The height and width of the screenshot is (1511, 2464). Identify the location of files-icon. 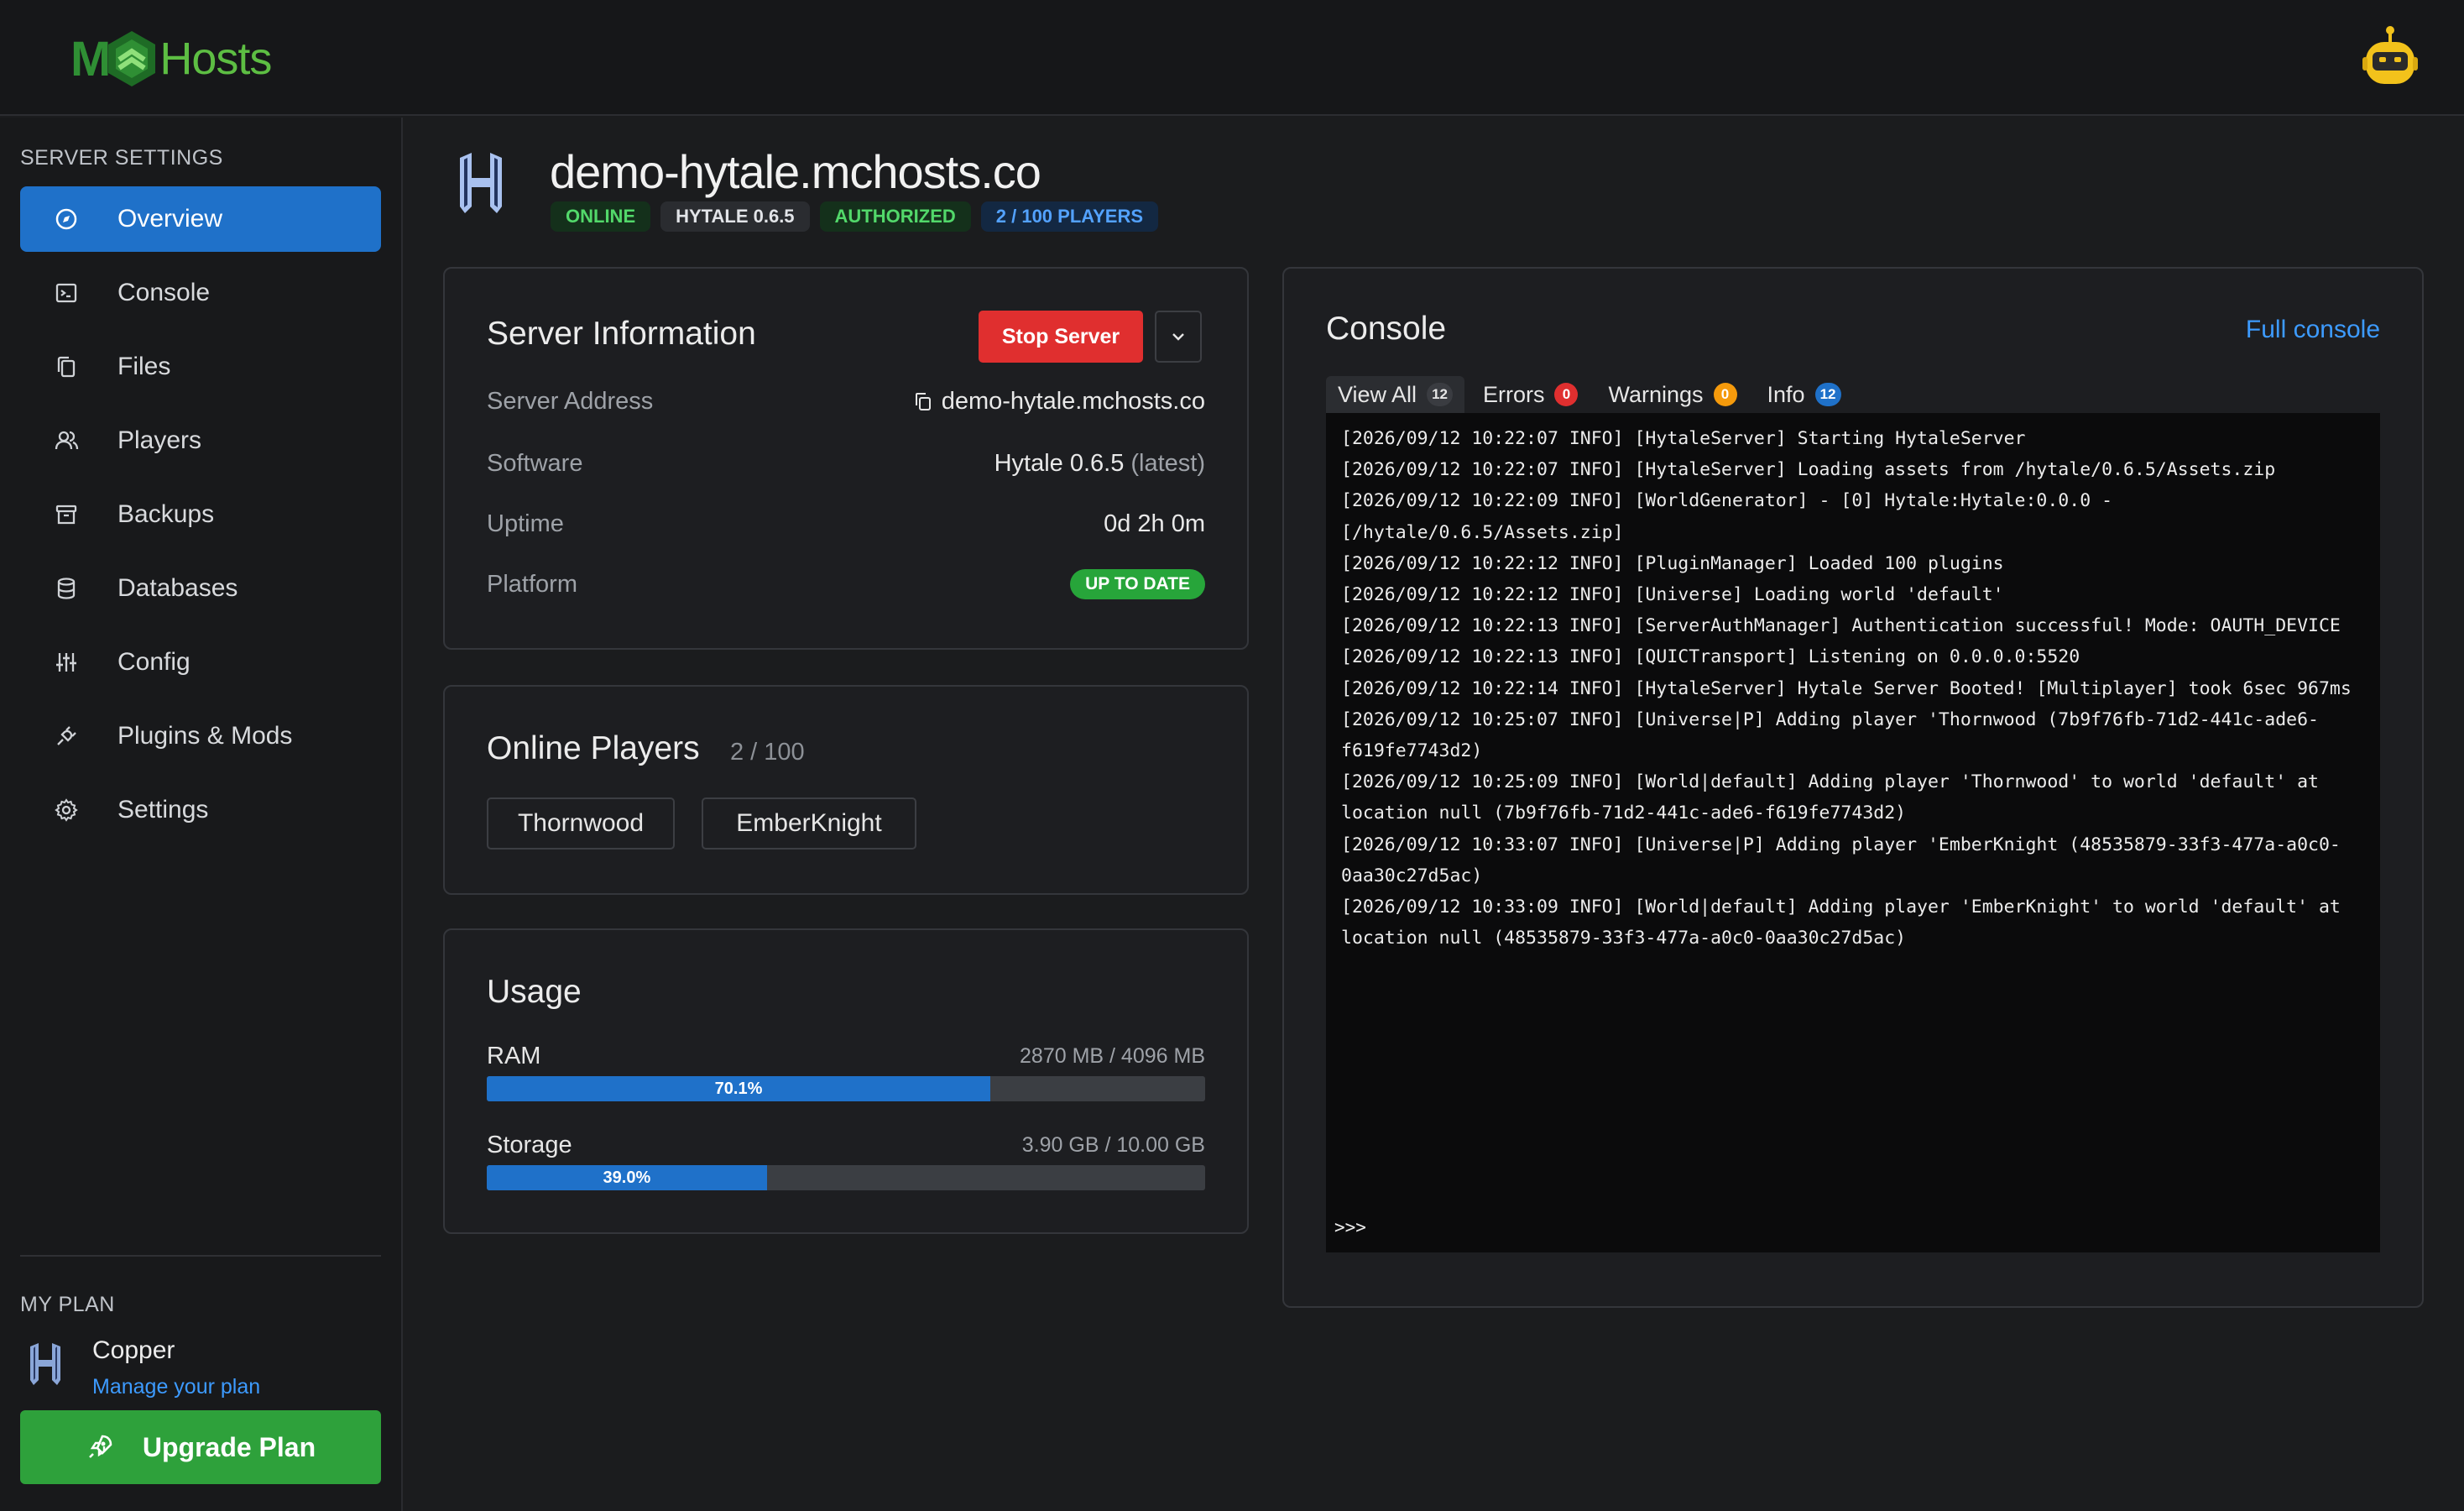
(66, 367).